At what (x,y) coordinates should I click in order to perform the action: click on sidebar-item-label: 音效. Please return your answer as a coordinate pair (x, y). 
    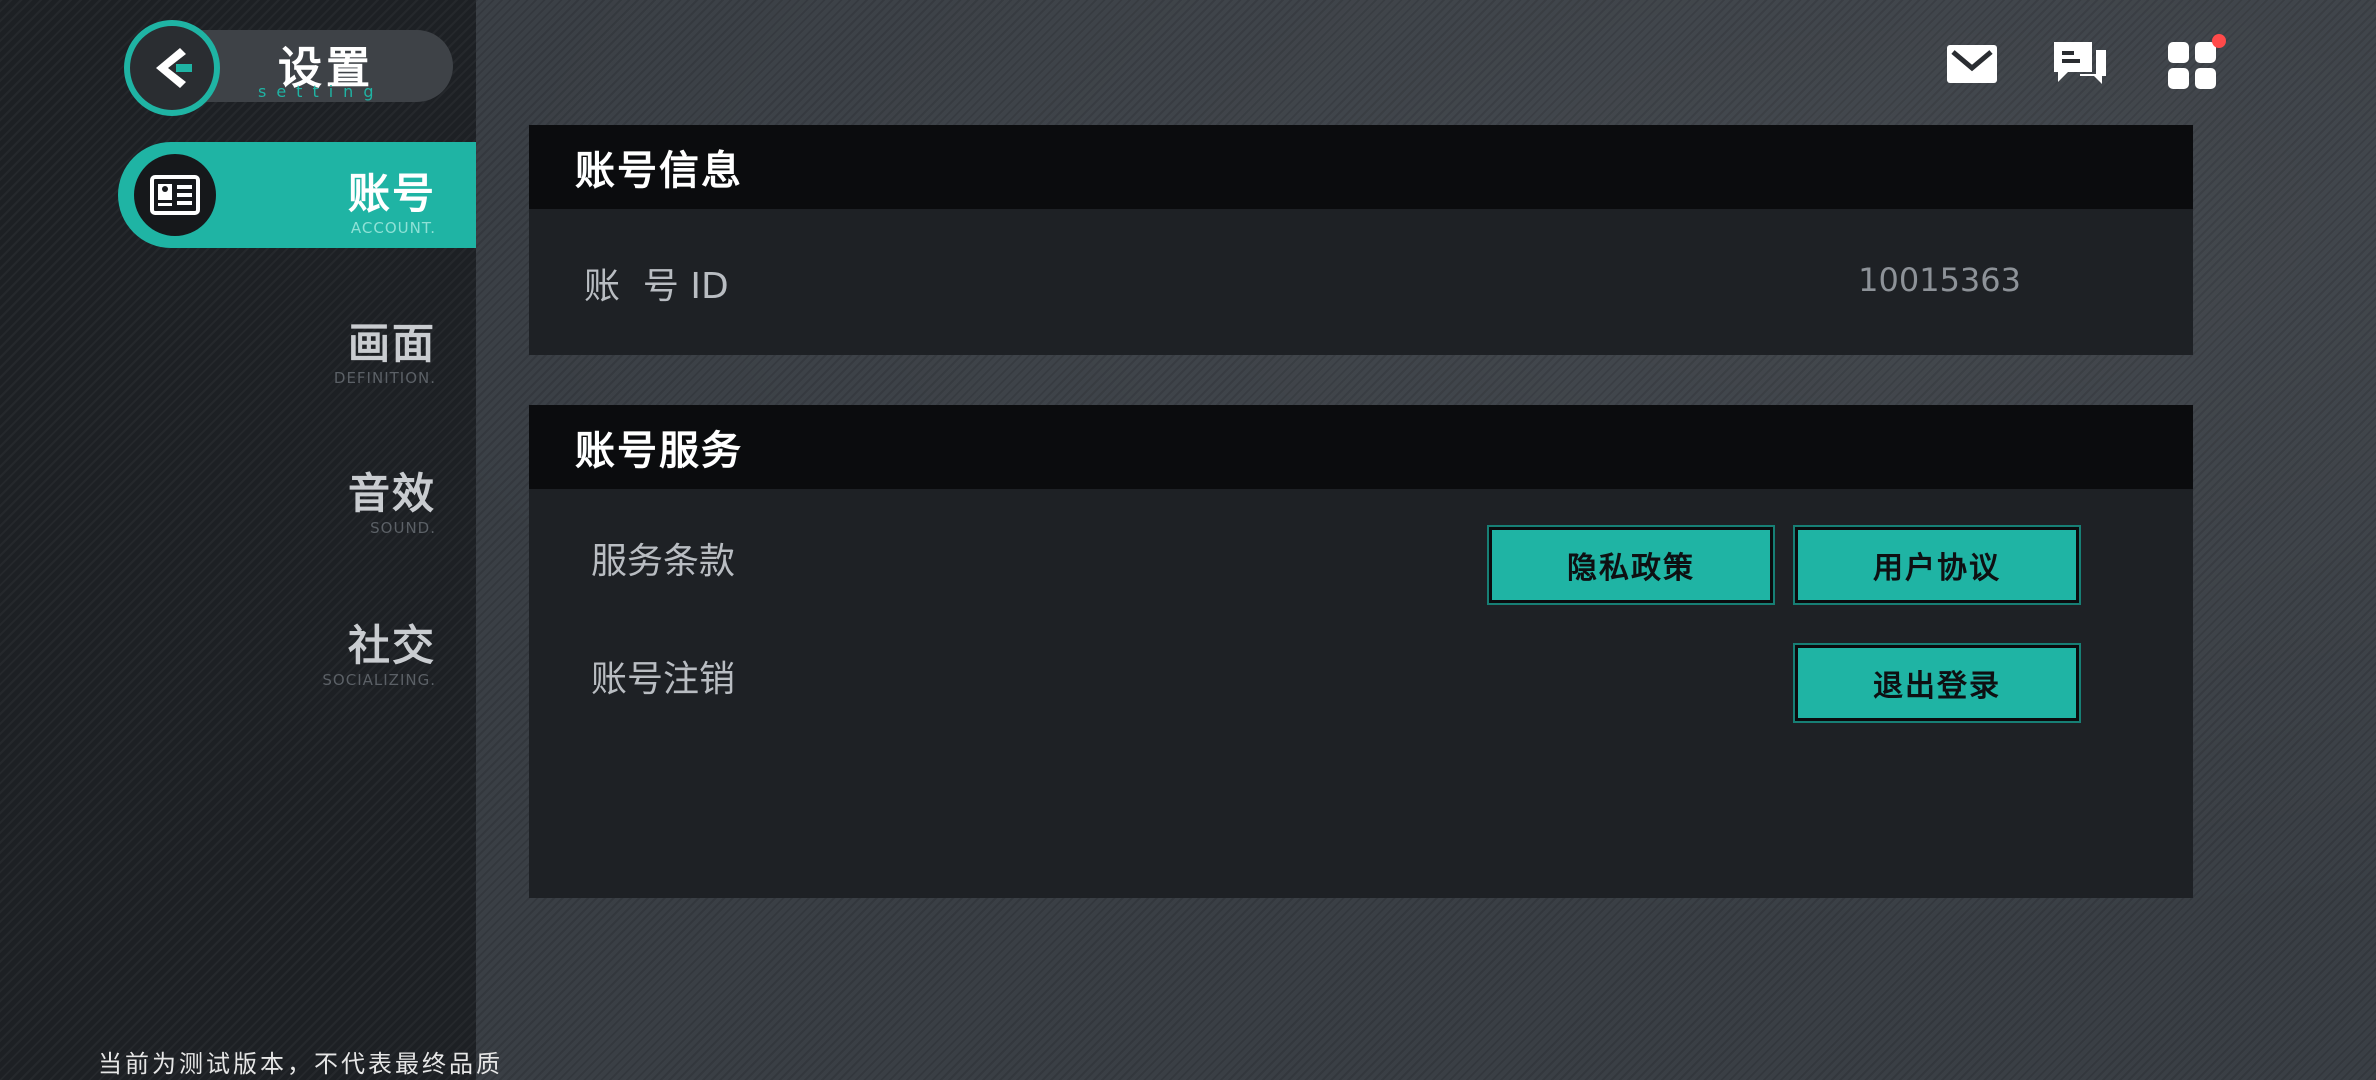
    Looking at the image, I should click on (391, 493).